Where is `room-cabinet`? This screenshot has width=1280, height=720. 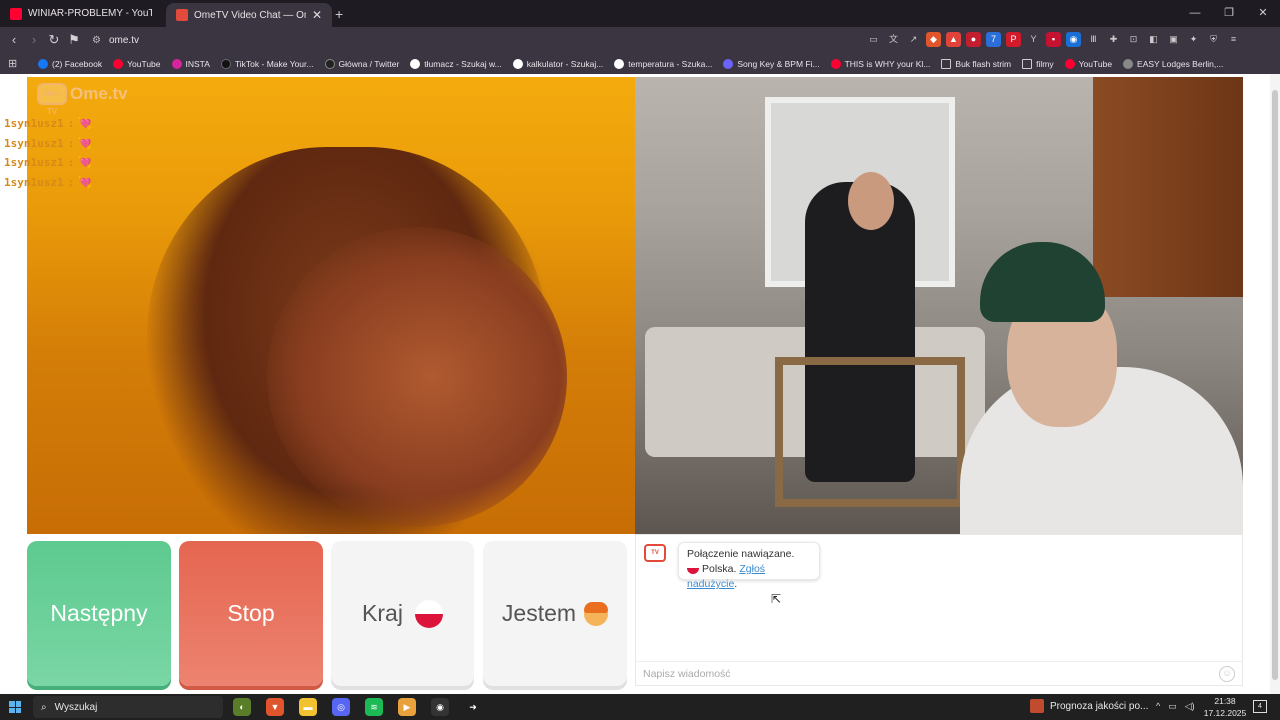 room-cabinet is located at coordinates (1168, 187).